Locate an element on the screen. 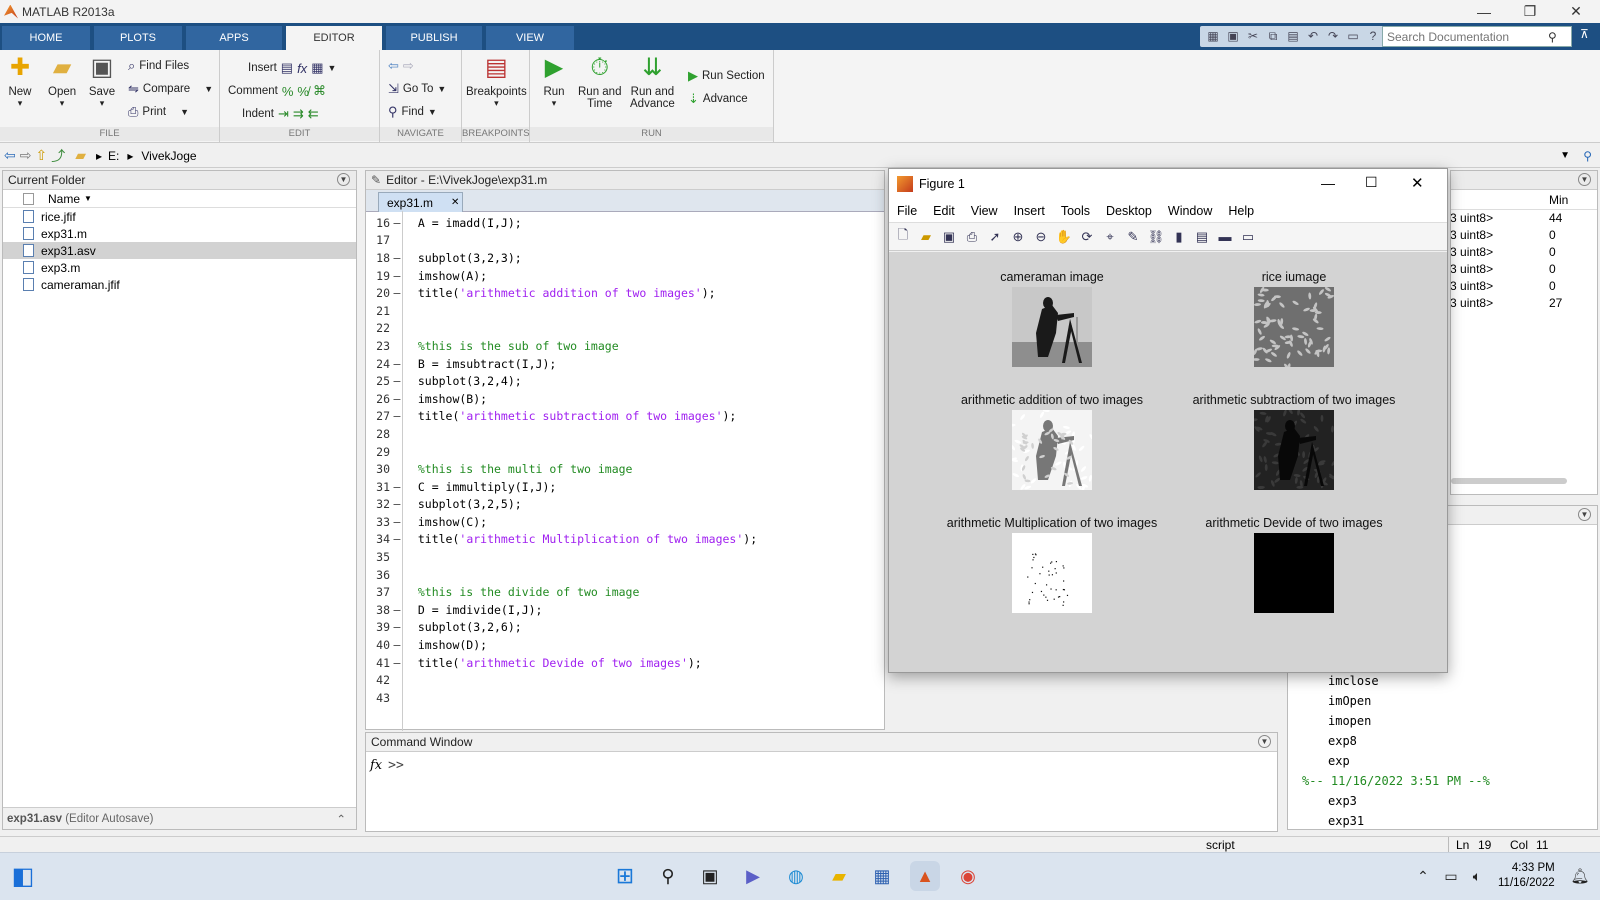  code-line: 22 is located at coordinates (625, 329).